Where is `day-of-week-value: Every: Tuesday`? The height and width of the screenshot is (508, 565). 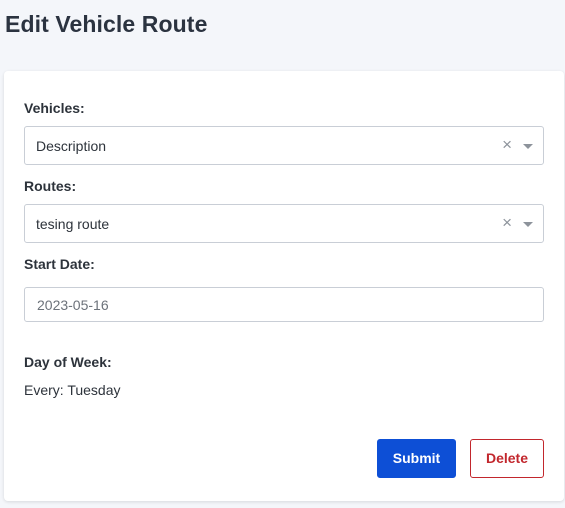 day-of-week-value: Every: Tuesday is located at coordinates (72, 390).